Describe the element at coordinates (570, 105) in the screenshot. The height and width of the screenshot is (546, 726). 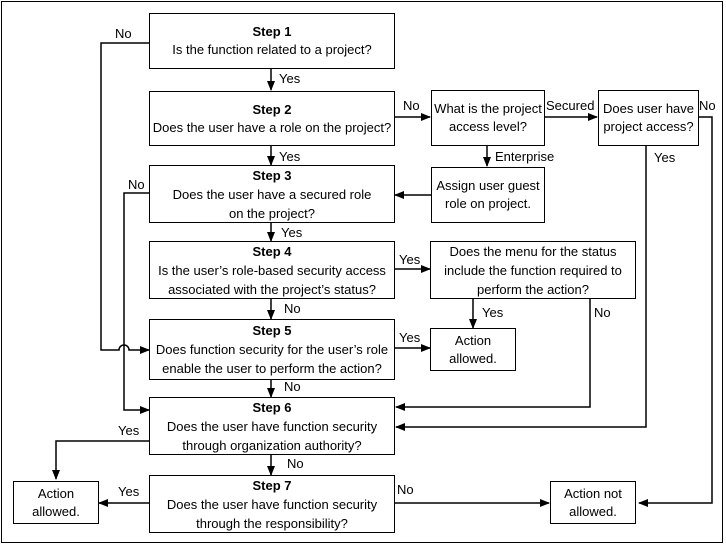
I see `label-secured: Secured` at that location.